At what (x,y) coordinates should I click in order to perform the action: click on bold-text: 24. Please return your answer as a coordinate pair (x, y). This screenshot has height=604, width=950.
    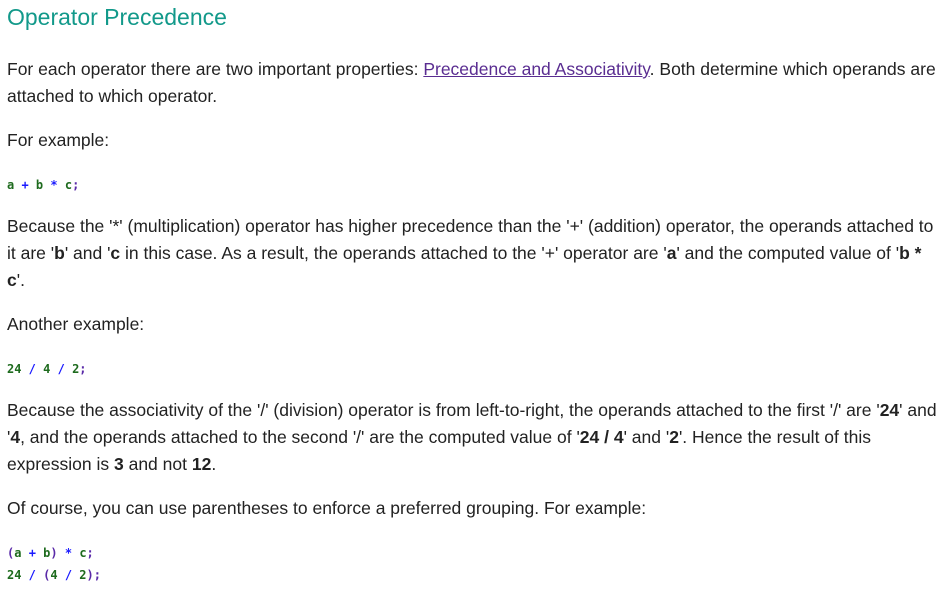
    Looking at the image, I should click on (889, 410).